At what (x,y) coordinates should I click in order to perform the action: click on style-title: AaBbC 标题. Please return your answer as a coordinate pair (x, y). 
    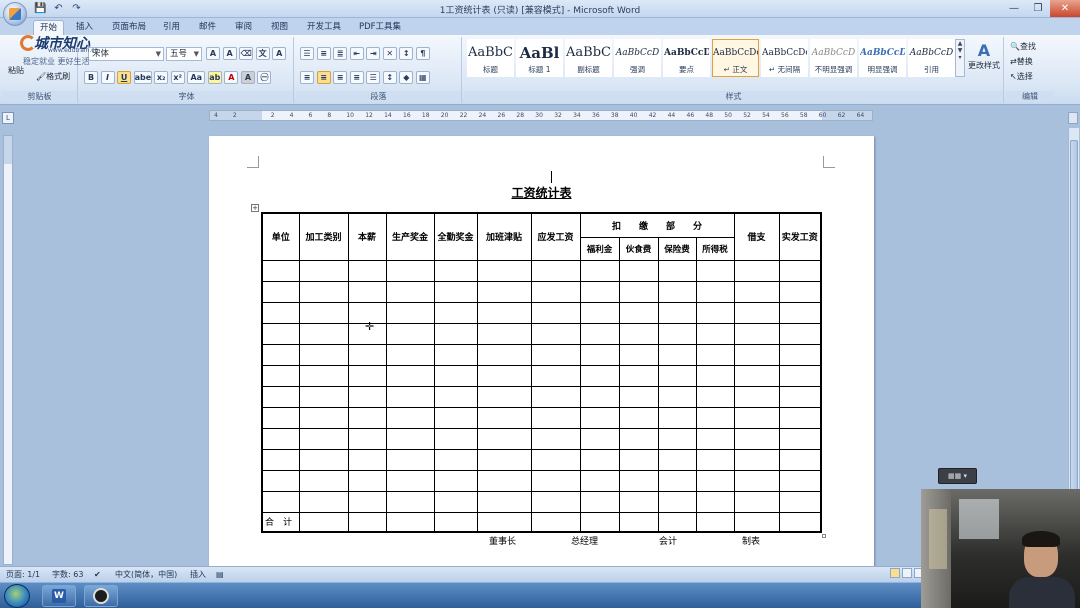
    Looking at the image, I should click on (490, 58).